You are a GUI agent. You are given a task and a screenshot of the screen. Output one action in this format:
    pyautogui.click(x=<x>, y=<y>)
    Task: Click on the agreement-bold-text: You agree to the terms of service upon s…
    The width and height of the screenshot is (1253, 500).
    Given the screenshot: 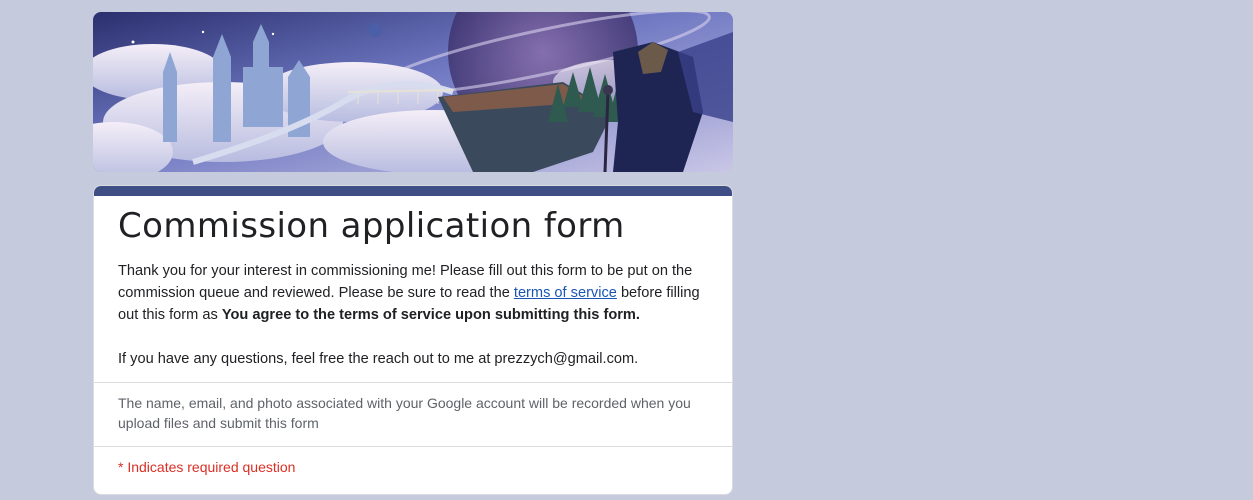 What is the action you would take?
    pyautogui.click(x=430, y=315)
    